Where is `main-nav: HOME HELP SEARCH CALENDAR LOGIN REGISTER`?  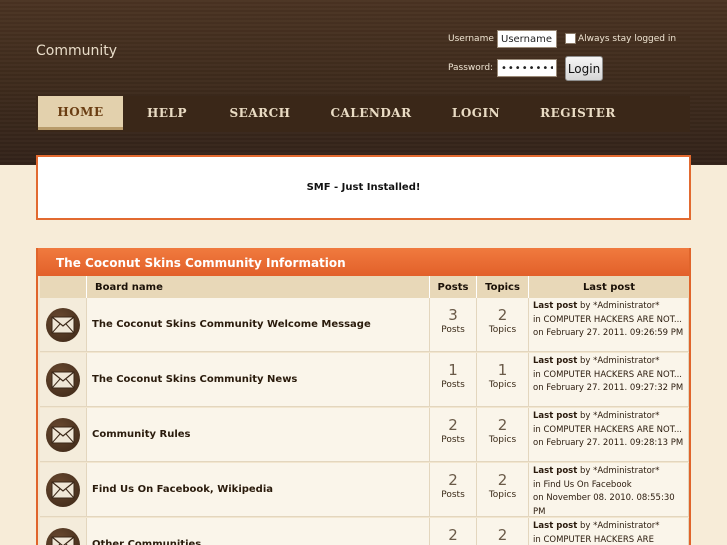 main-nav: HOME HELP SEARCH CALENDAR LOGIN REGISTER is located at coordinates (363, 114).